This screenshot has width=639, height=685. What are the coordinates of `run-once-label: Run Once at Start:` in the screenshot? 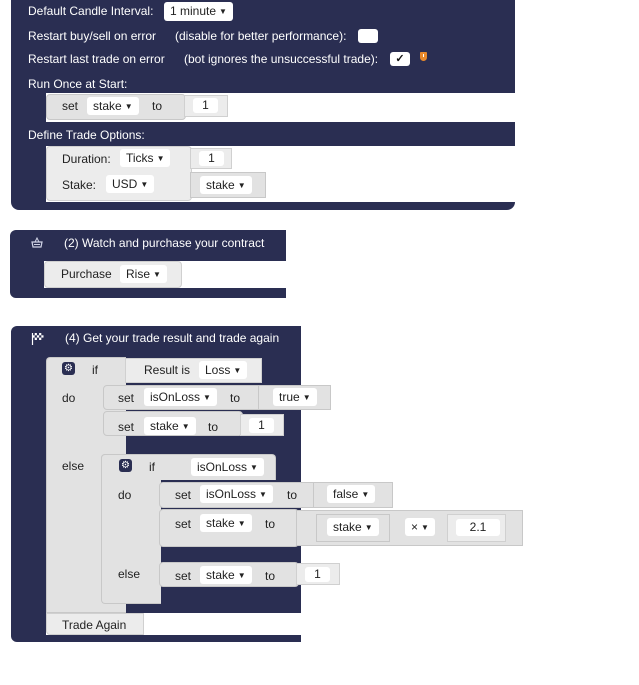 It's located at (78, 84).